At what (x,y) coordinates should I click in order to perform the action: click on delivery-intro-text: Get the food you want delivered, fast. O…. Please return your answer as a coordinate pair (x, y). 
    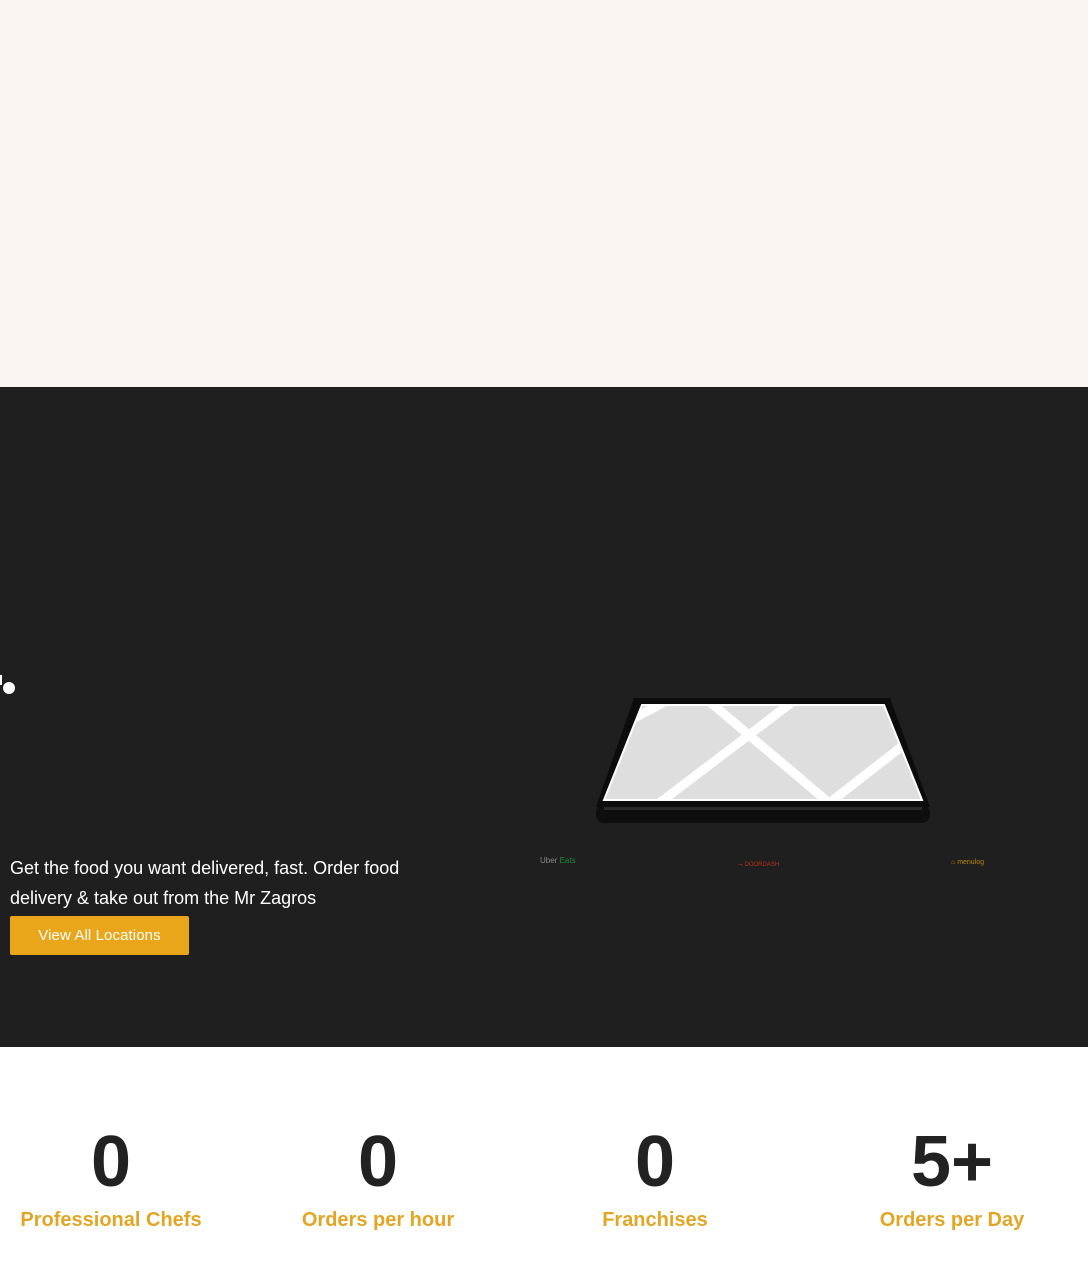
    Looking at the image, I should click on (205, 883).